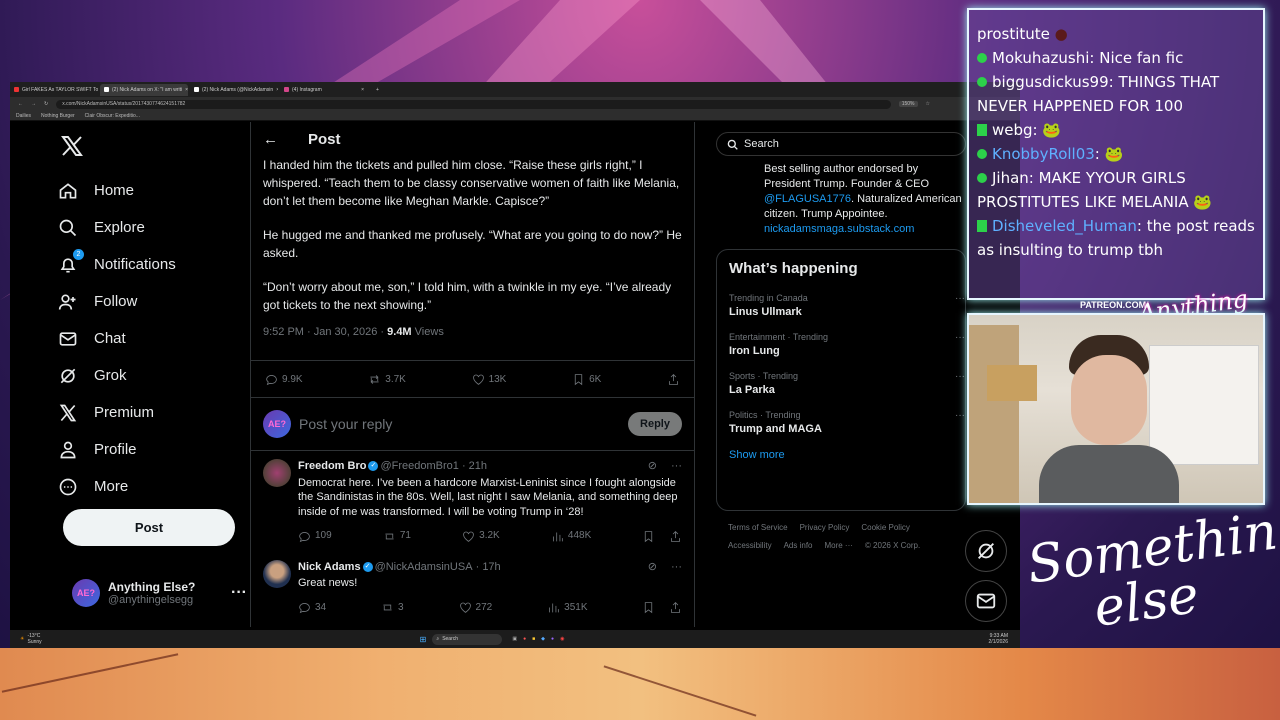  Describe the element at coordinates (847, 344) in the screenshot. I see `trend-item: Entertainment · Trending Iron Lung ···` at that location.